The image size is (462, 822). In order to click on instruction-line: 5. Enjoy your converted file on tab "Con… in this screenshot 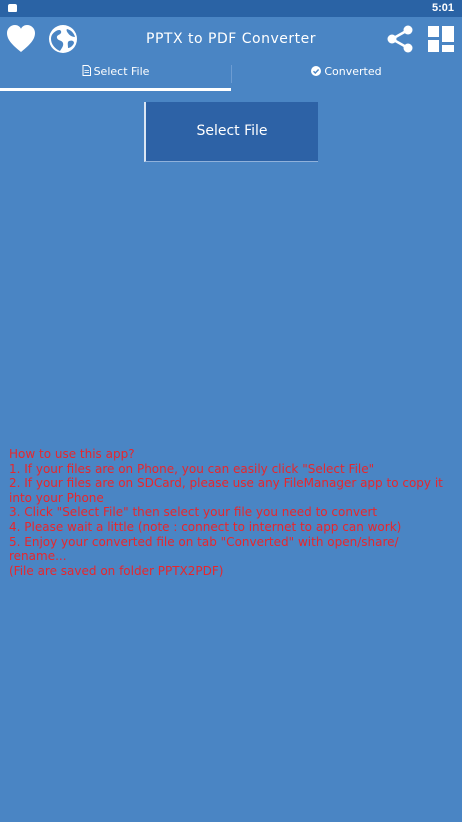, I will do `click(206, 549)`.